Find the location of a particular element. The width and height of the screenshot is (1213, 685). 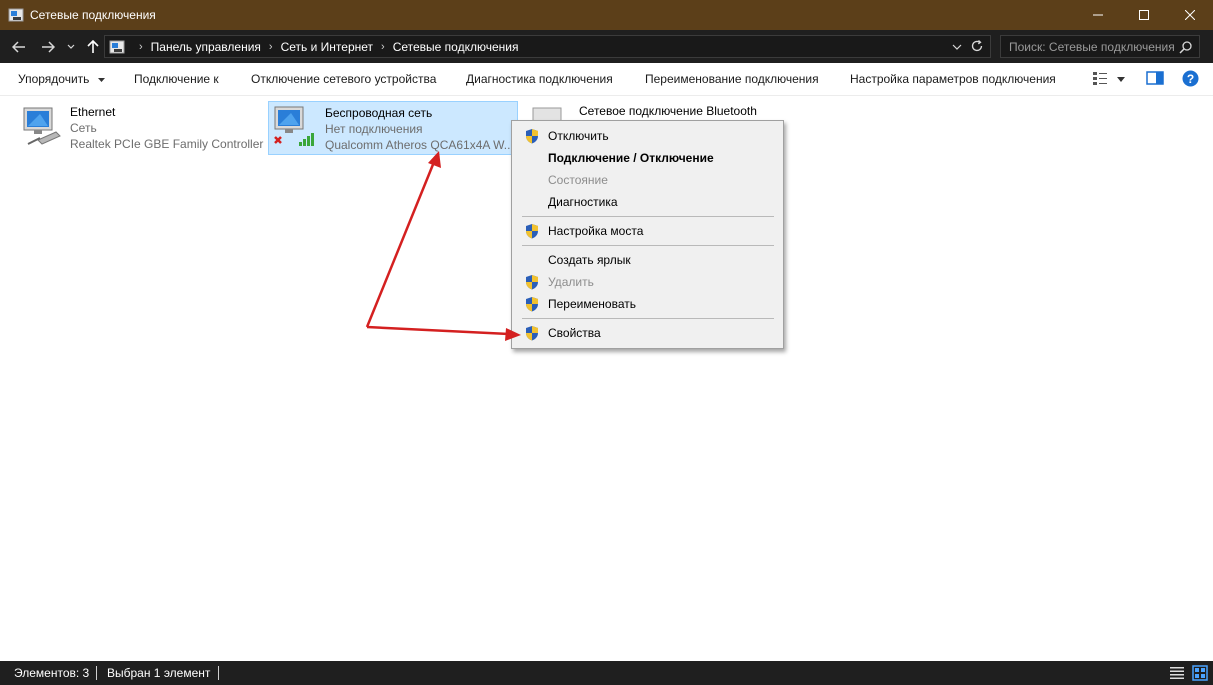

title-bar: Сетевые подключения is located at coordinates (606, 15).